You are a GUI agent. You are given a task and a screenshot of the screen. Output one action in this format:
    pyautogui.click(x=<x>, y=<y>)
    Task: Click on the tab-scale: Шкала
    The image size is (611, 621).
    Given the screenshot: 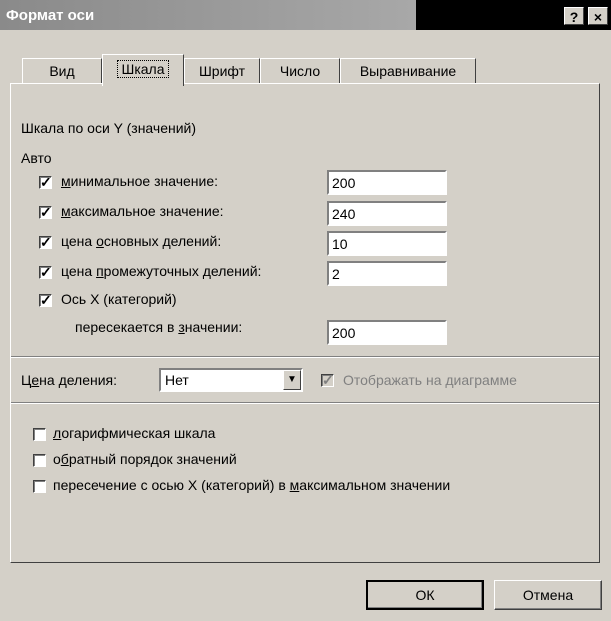 What is the action you would take?
    pyautogui.click(x=143, y=70)
    